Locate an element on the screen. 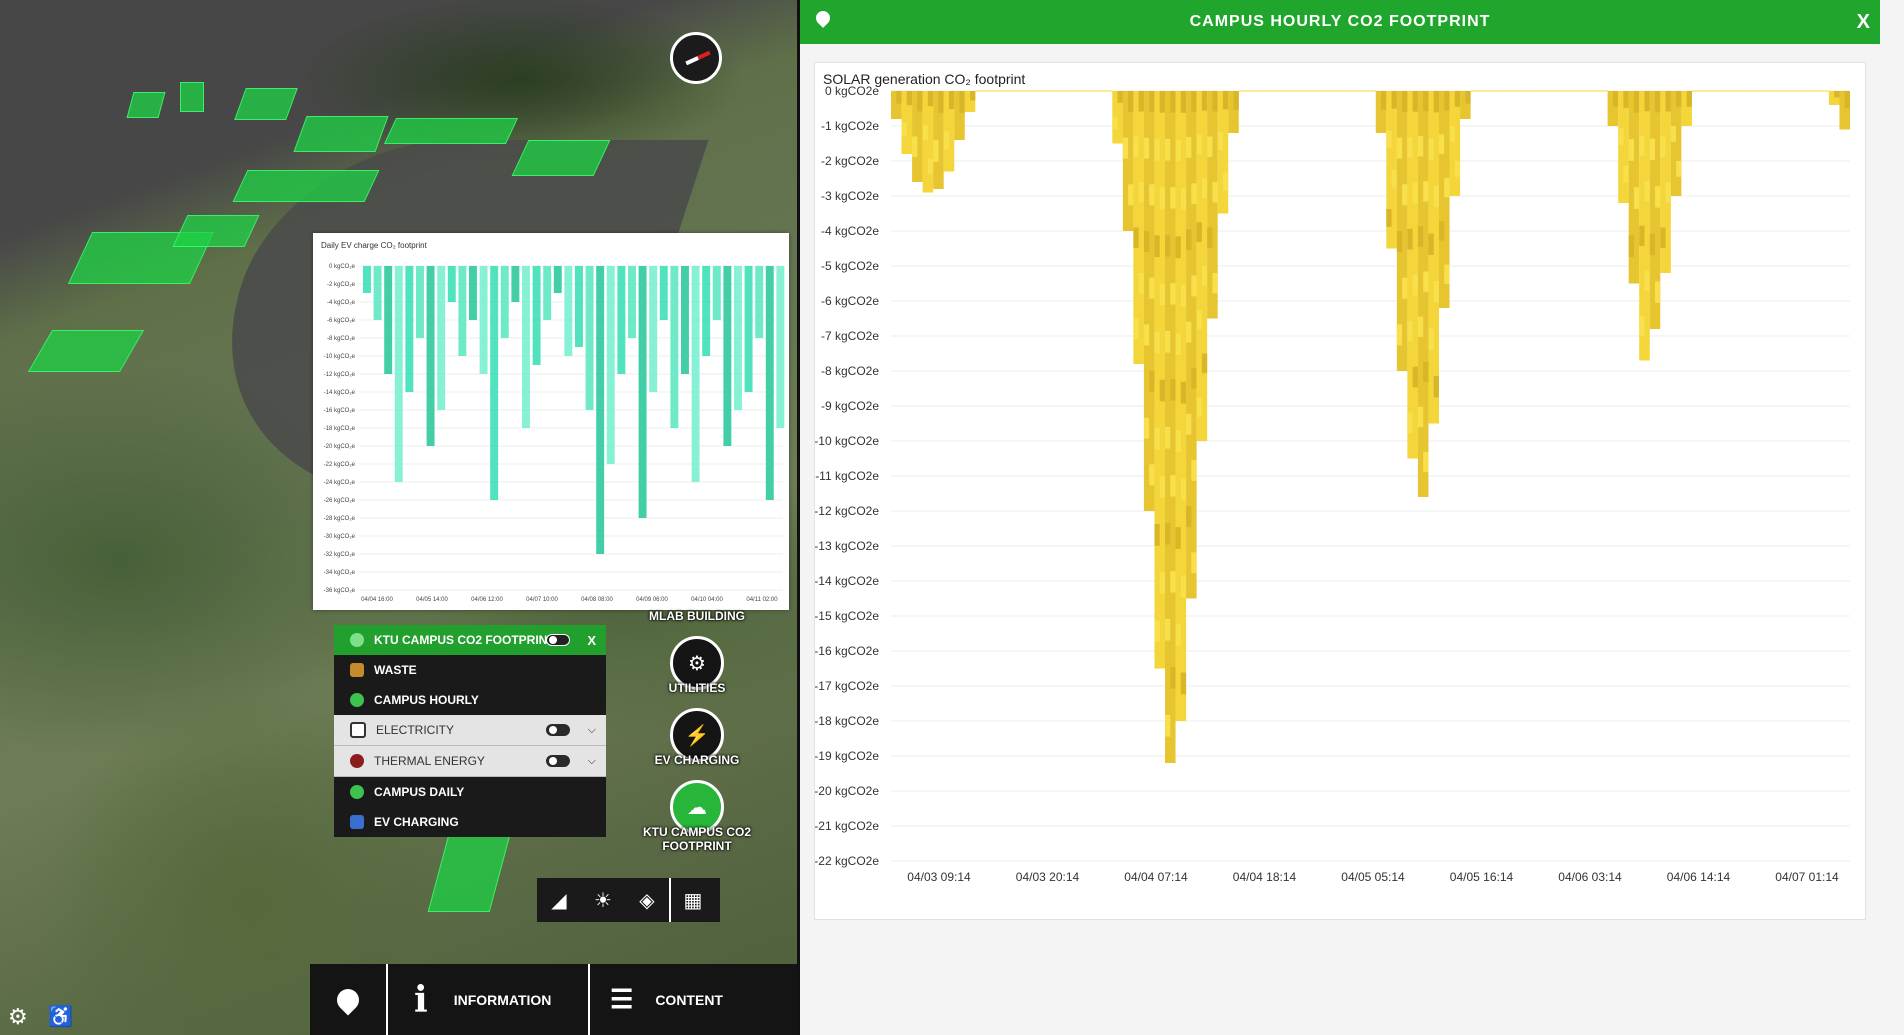 The height and width of the screenshot is (1035, 1904). poi-label-ev: EV CHARGING is located at coordinates (697, 760).